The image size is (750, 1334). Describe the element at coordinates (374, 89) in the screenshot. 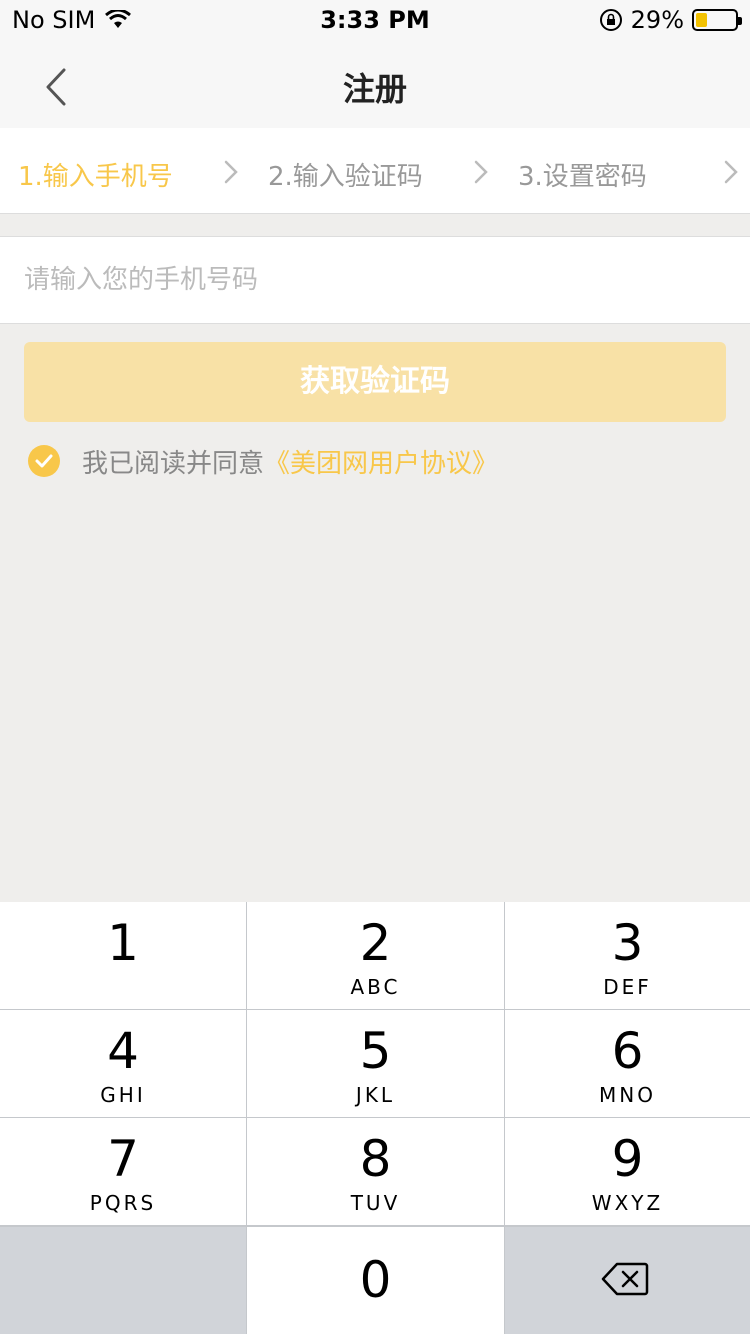

I see `page-title: 注册` at that location.